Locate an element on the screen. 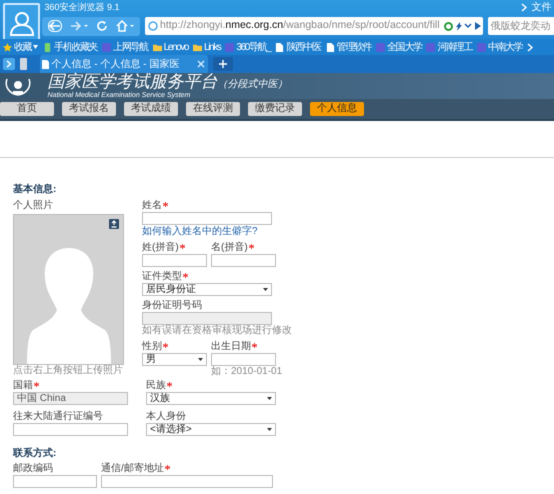  field-label: 本人身份 is located at coordinates (166, 416).